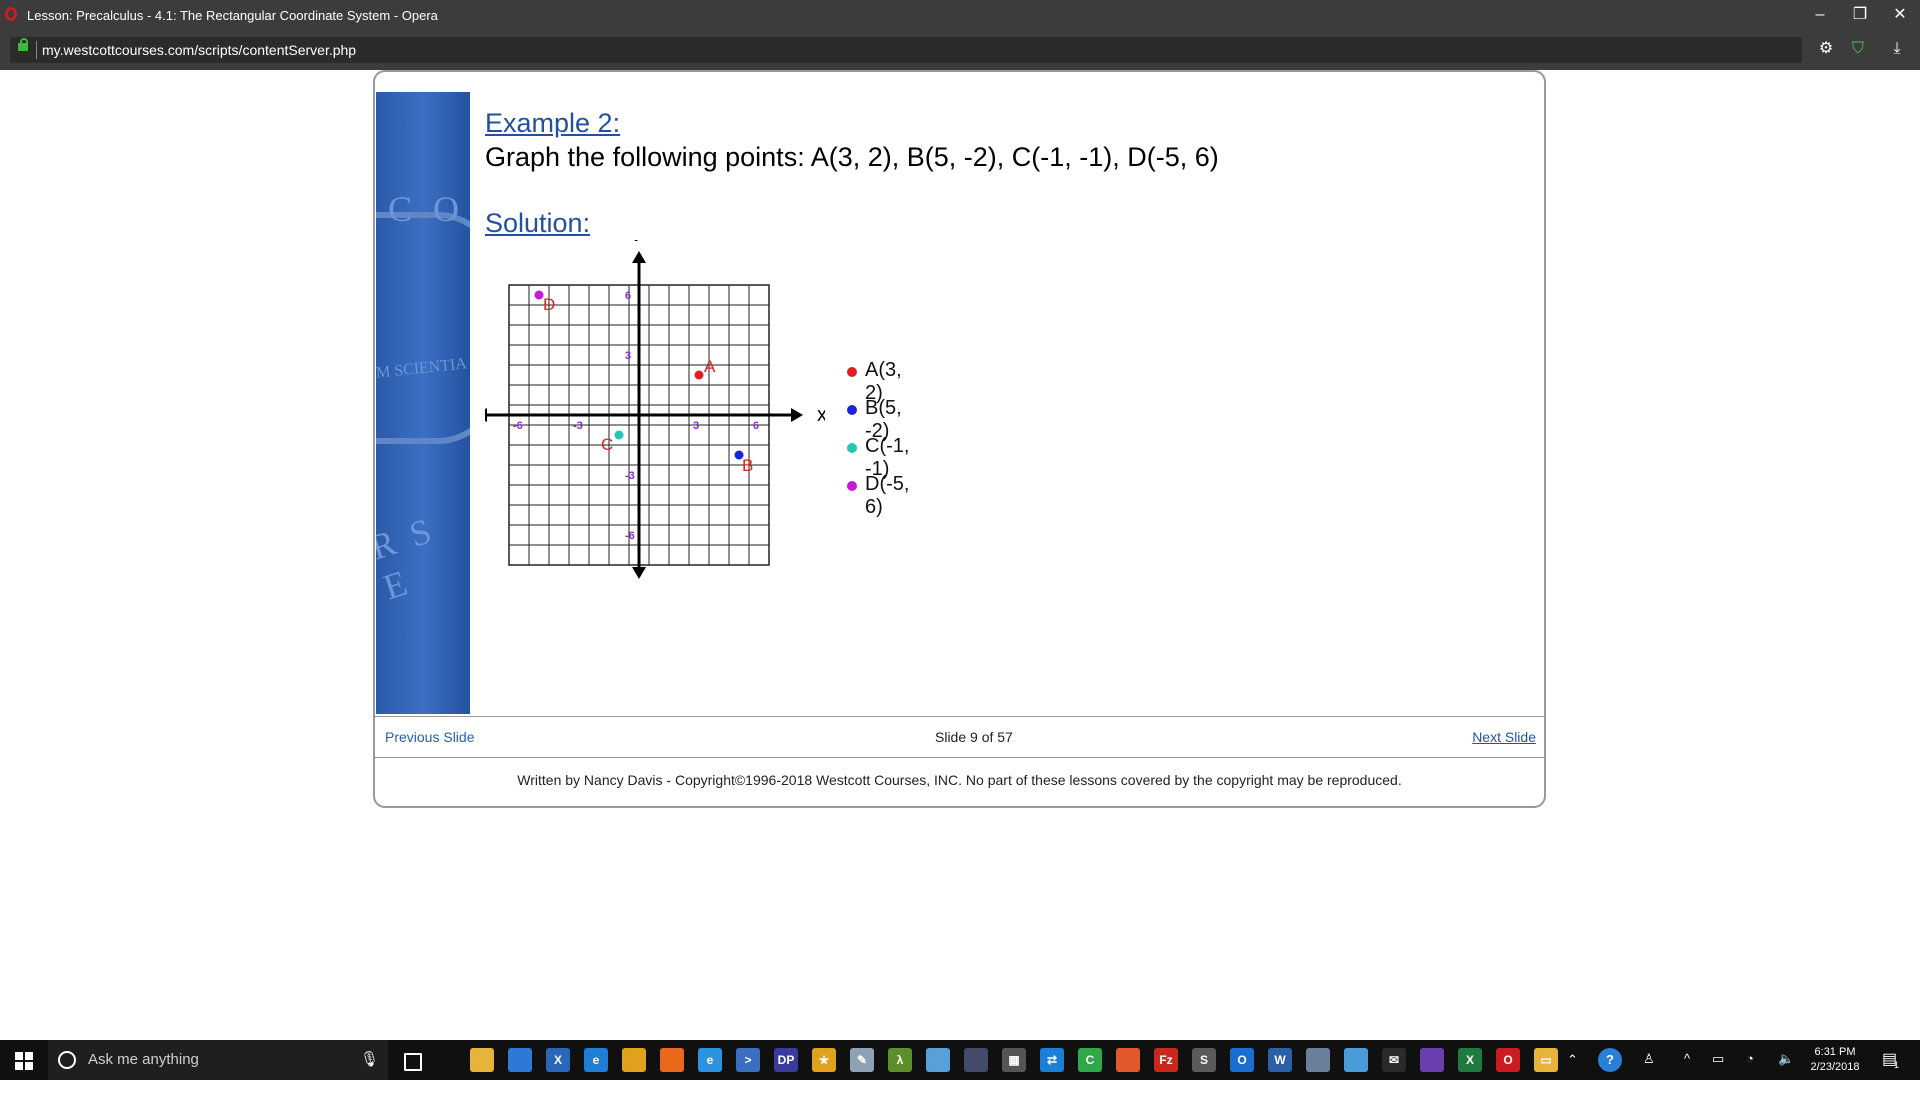 The height and width of the screenshot is (1100, 1920). What do you see at coordinates (607, 444) in the screenshot?
I see `point-label-c: C` at bounding box center [607, 444].